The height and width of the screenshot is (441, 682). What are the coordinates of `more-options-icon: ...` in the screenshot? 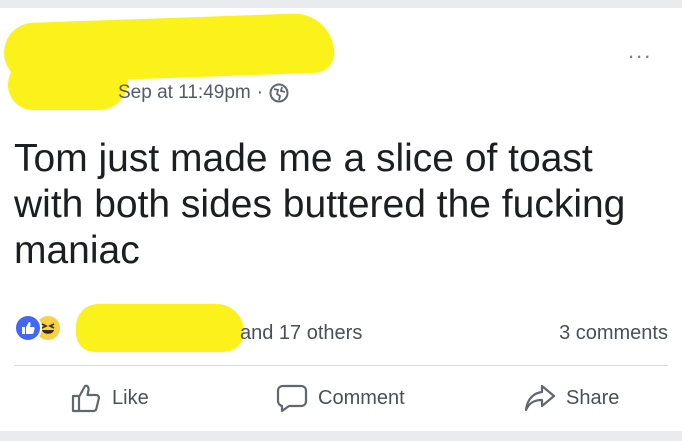 It's located at (640, 51).